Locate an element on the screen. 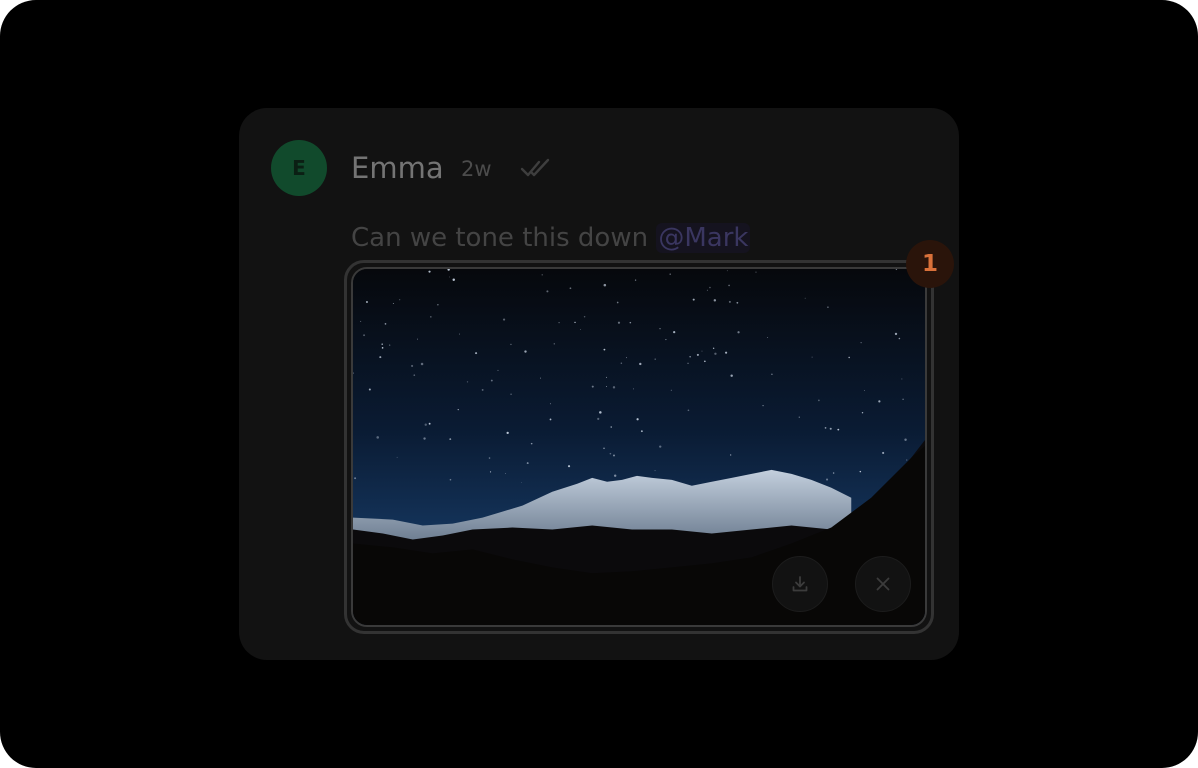 The height and width of the screenshot is (768, 1198). avatar-initial: E is located at coordinates (299, 168).